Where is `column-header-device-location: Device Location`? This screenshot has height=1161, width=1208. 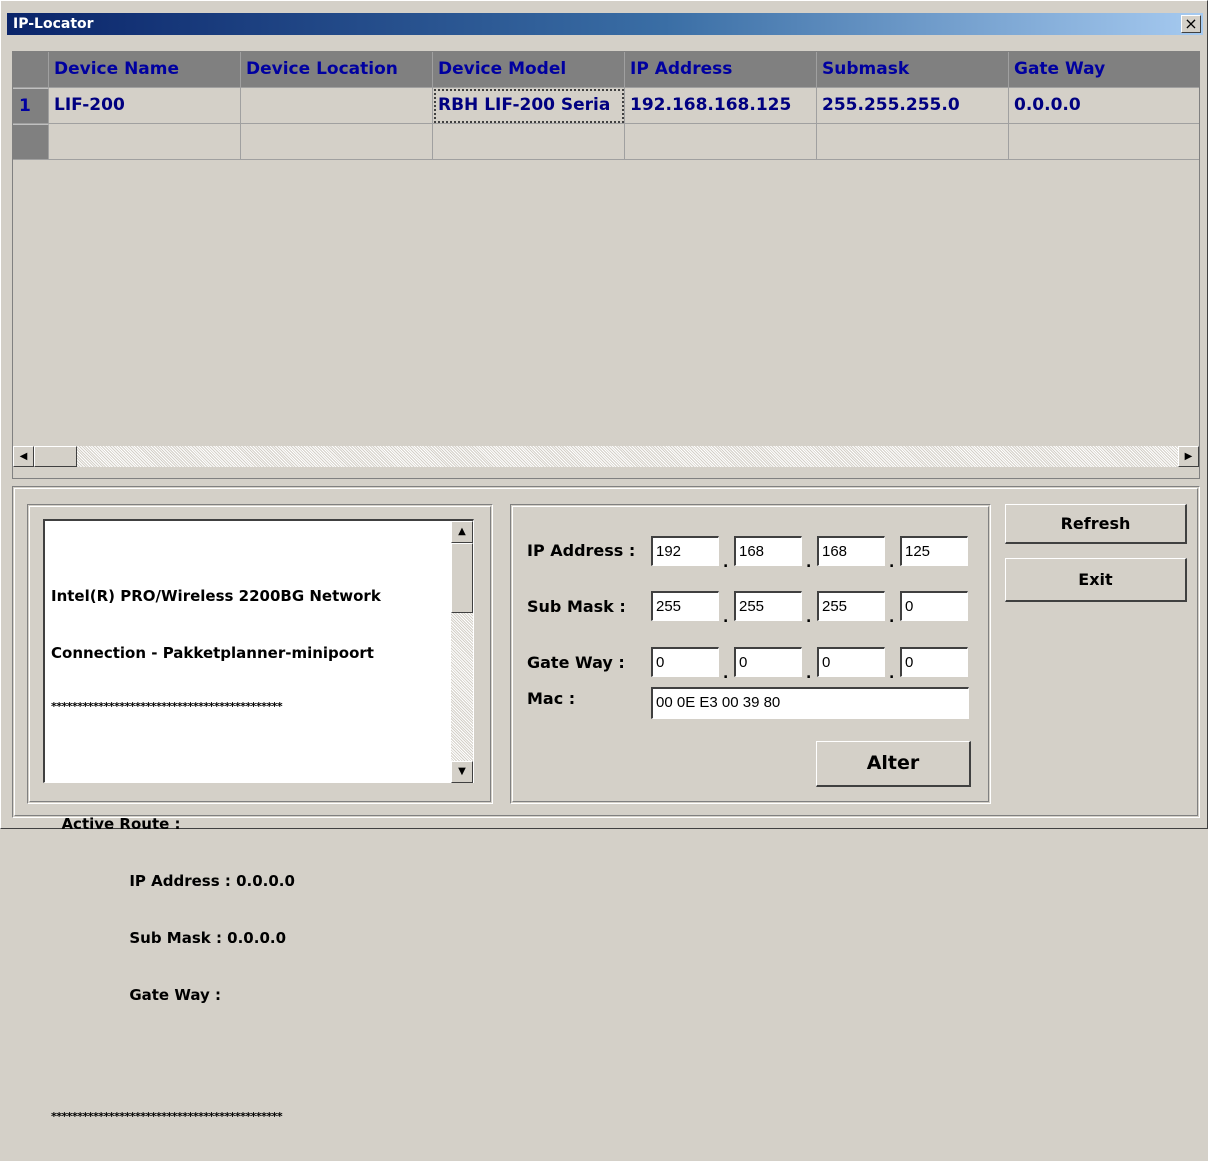 column-header-device-location: Device Location is located at coordinates (337, 70).